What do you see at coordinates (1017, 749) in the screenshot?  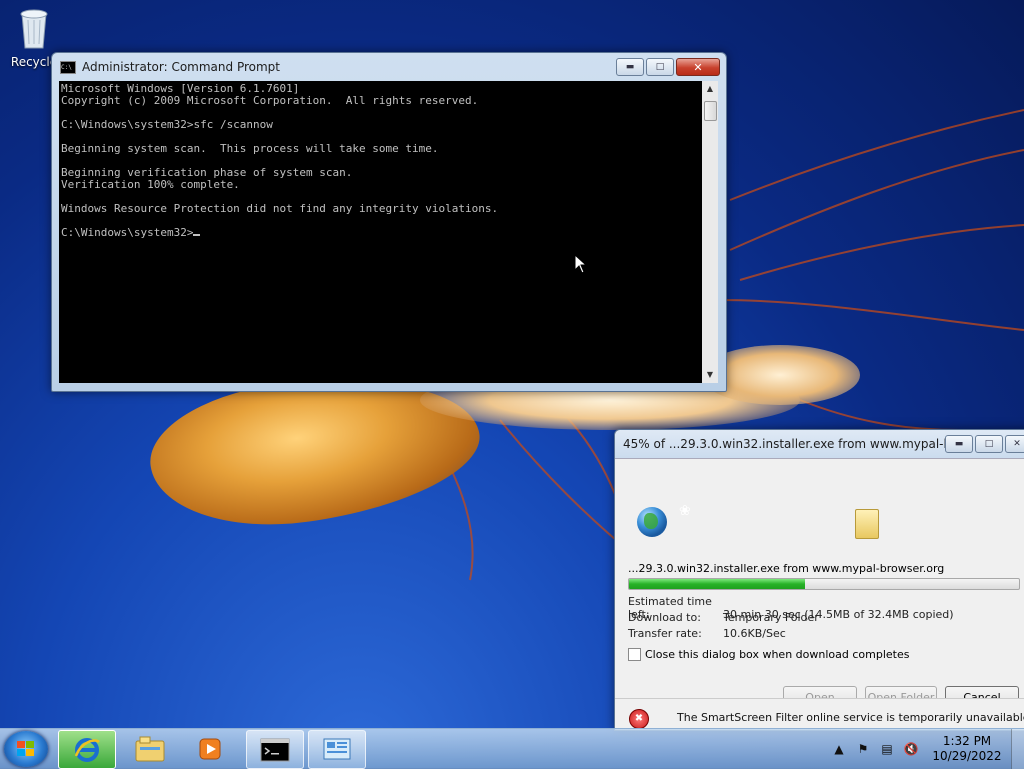 I see `show-desktop-button` at bounding box center [1017, 749].